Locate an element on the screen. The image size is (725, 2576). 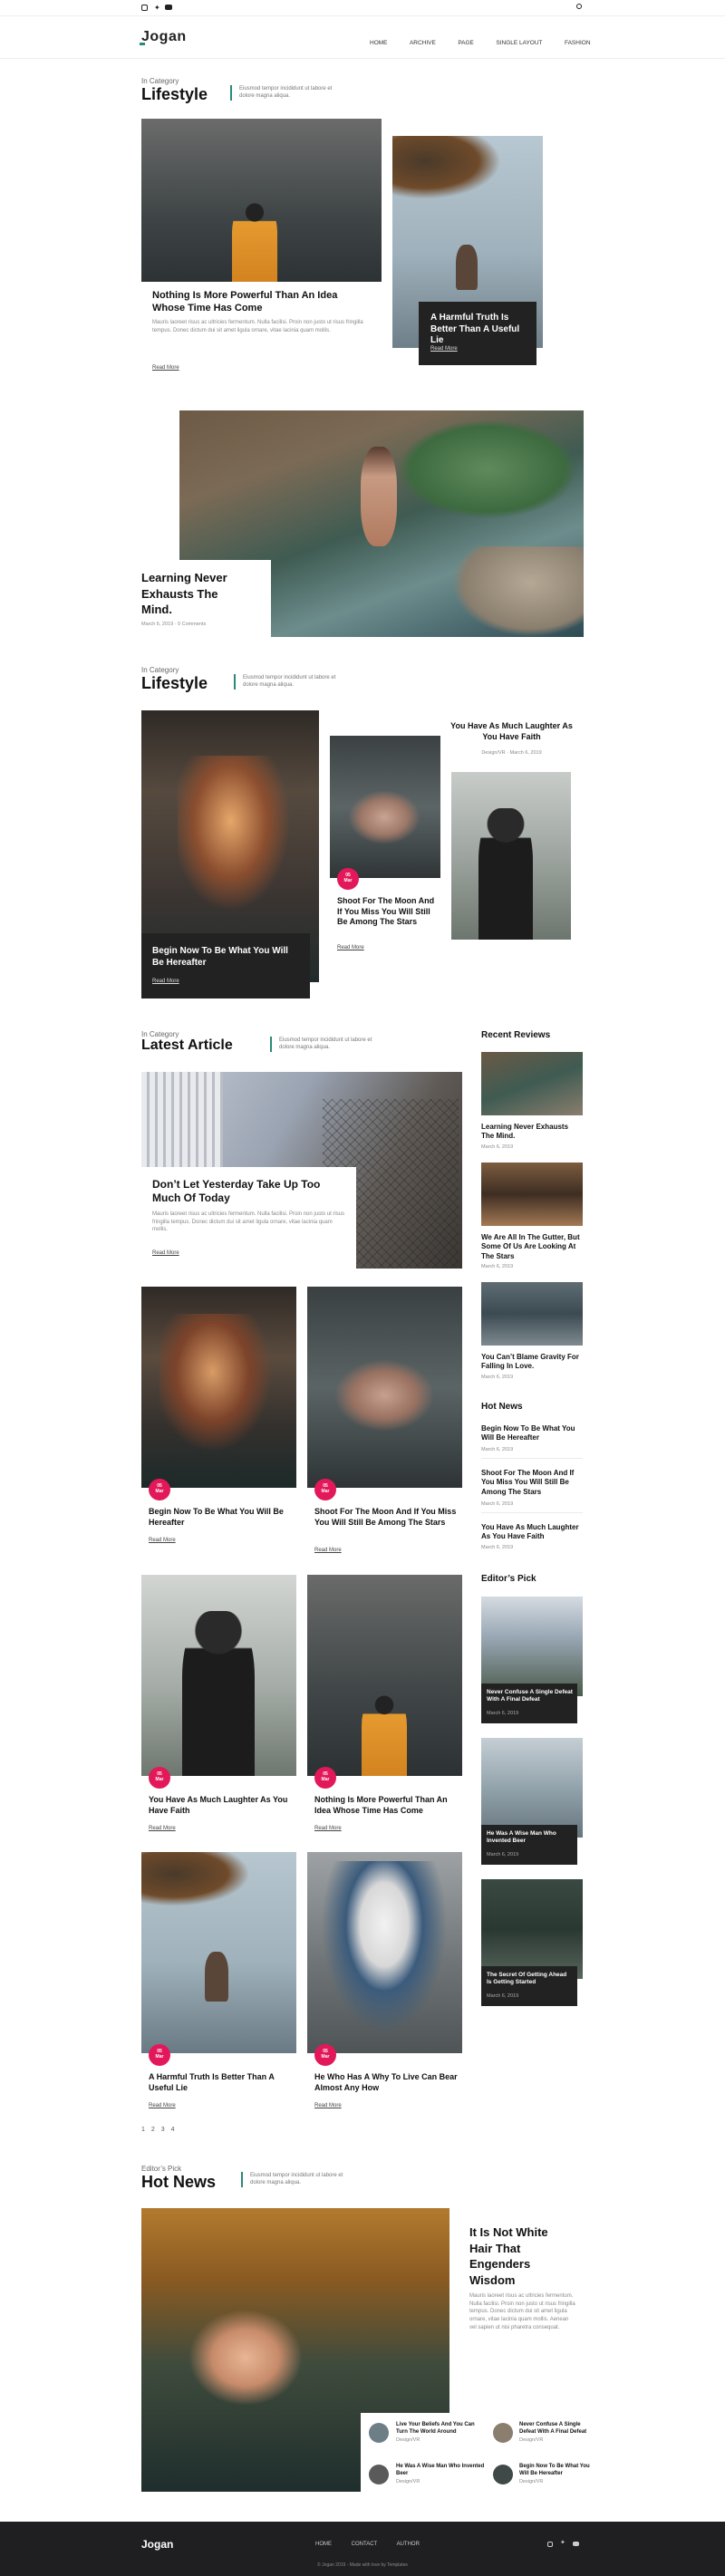
hotnews-item-title: He Was A Wise Man Who Invented Beer is located at coordinates (441, 2471).